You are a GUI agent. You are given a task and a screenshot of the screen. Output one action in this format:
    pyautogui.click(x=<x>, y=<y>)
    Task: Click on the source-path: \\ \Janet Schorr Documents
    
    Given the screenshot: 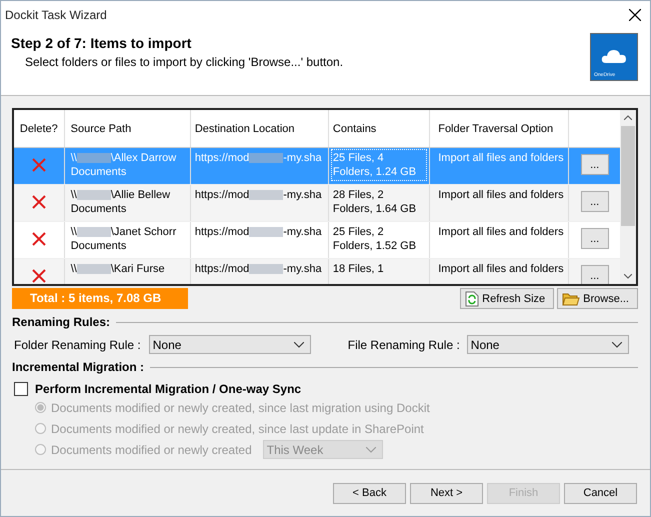 What is the action you would take?
    pyautogui.click(x=124, y=239)
    